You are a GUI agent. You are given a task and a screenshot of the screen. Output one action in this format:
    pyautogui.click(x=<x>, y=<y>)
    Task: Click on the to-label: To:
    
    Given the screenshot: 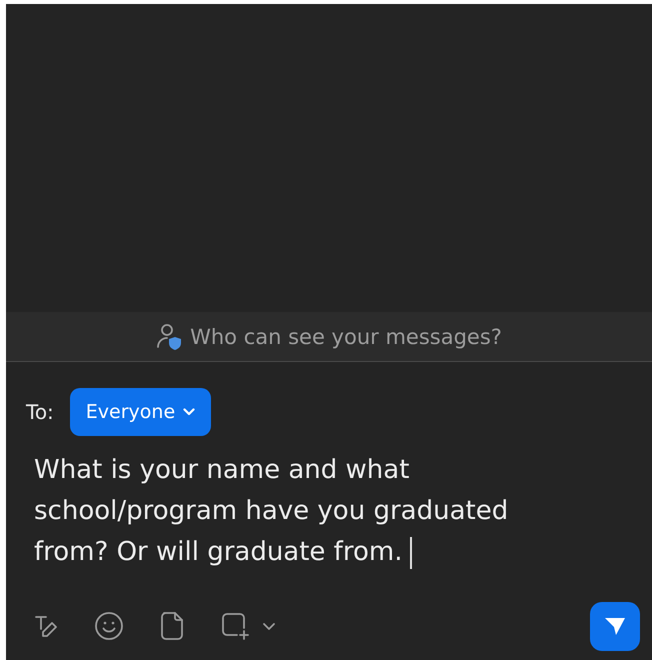 What is the action you would take?
    pyautogui.click(x=40, y=412)
    